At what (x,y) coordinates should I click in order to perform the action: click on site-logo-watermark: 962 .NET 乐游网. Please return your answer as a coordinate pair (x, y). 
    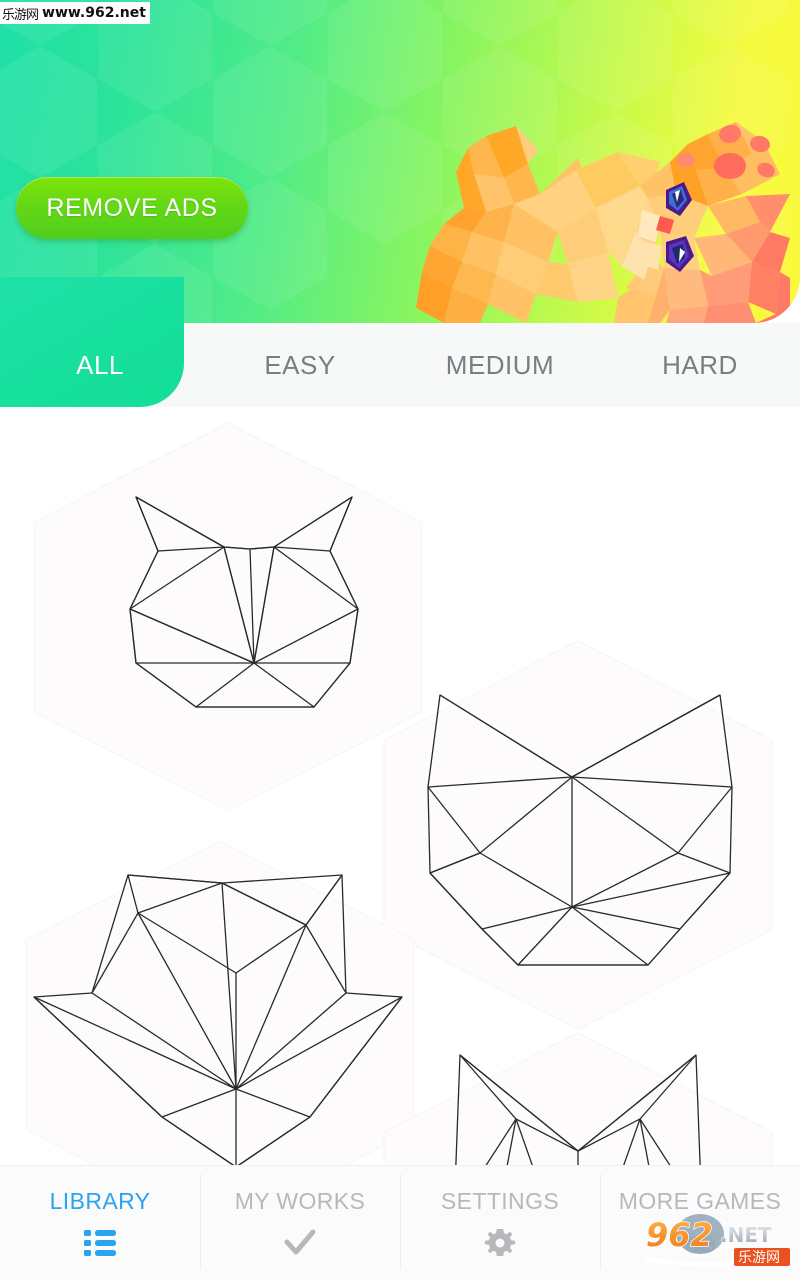
    Looking at the image, I should click on (719, 1242).